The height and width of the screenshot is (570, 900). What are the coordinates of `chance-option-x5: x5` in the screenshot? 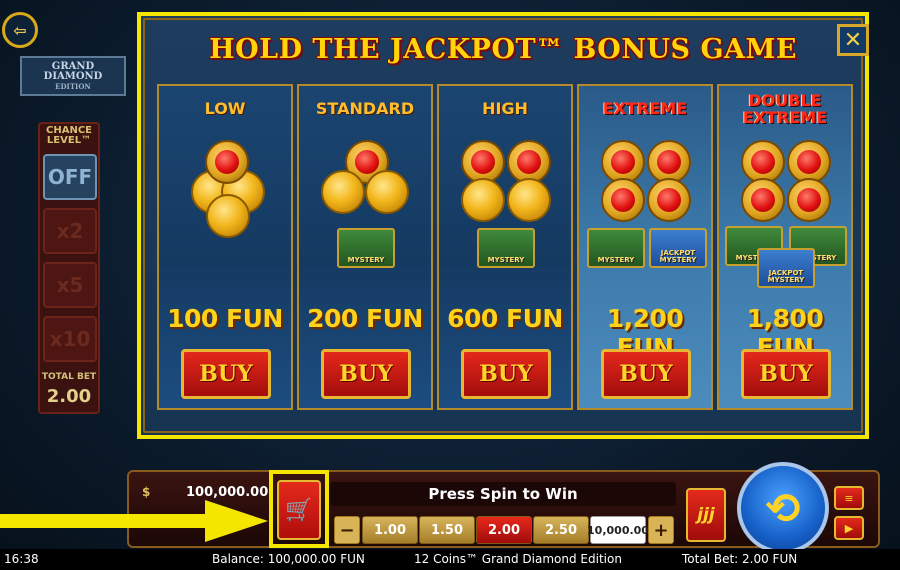 It's located at (70, 285).